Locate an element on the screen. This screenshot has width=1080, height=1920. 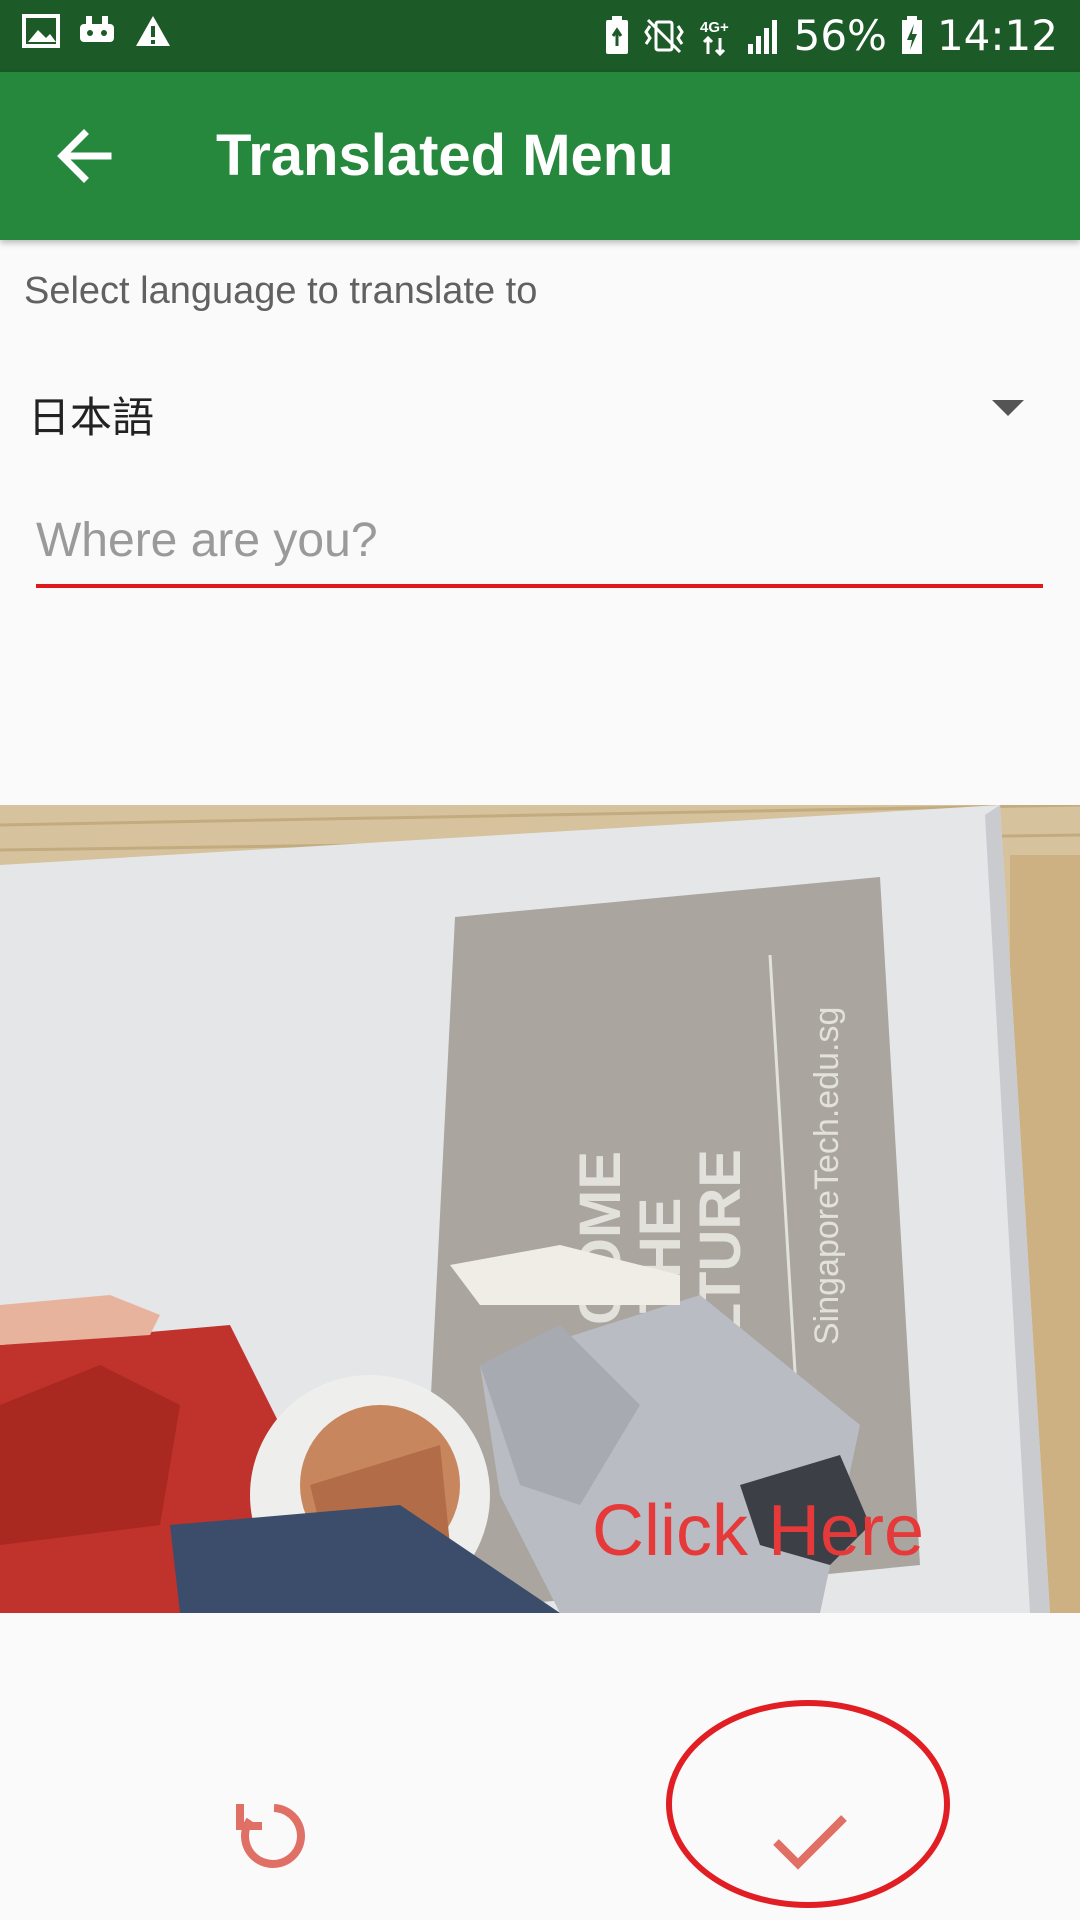
retry-button is located at coordinates (271, 1835).